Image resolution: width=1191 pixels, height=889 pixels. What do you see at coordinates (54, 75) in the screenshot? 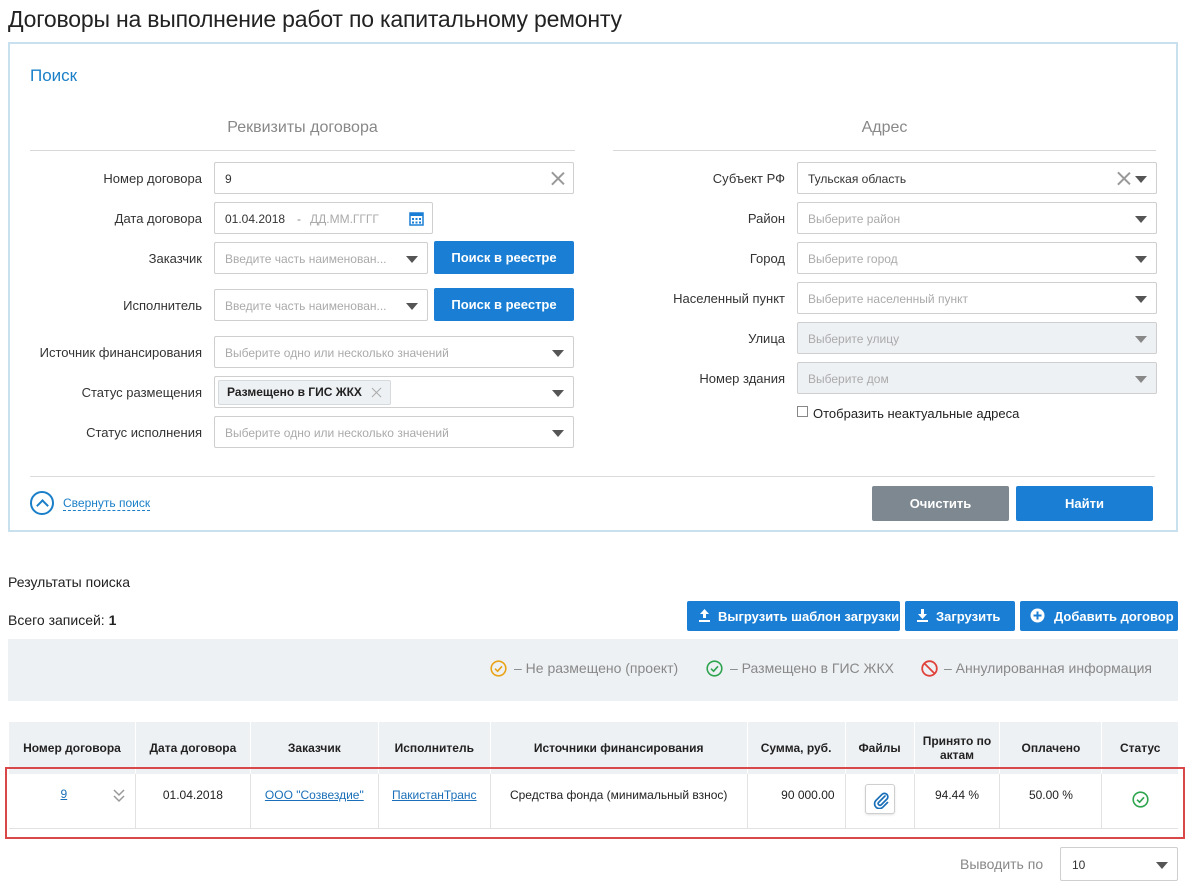
I see `search-title: Поиск` at bounding box center [54, 75].